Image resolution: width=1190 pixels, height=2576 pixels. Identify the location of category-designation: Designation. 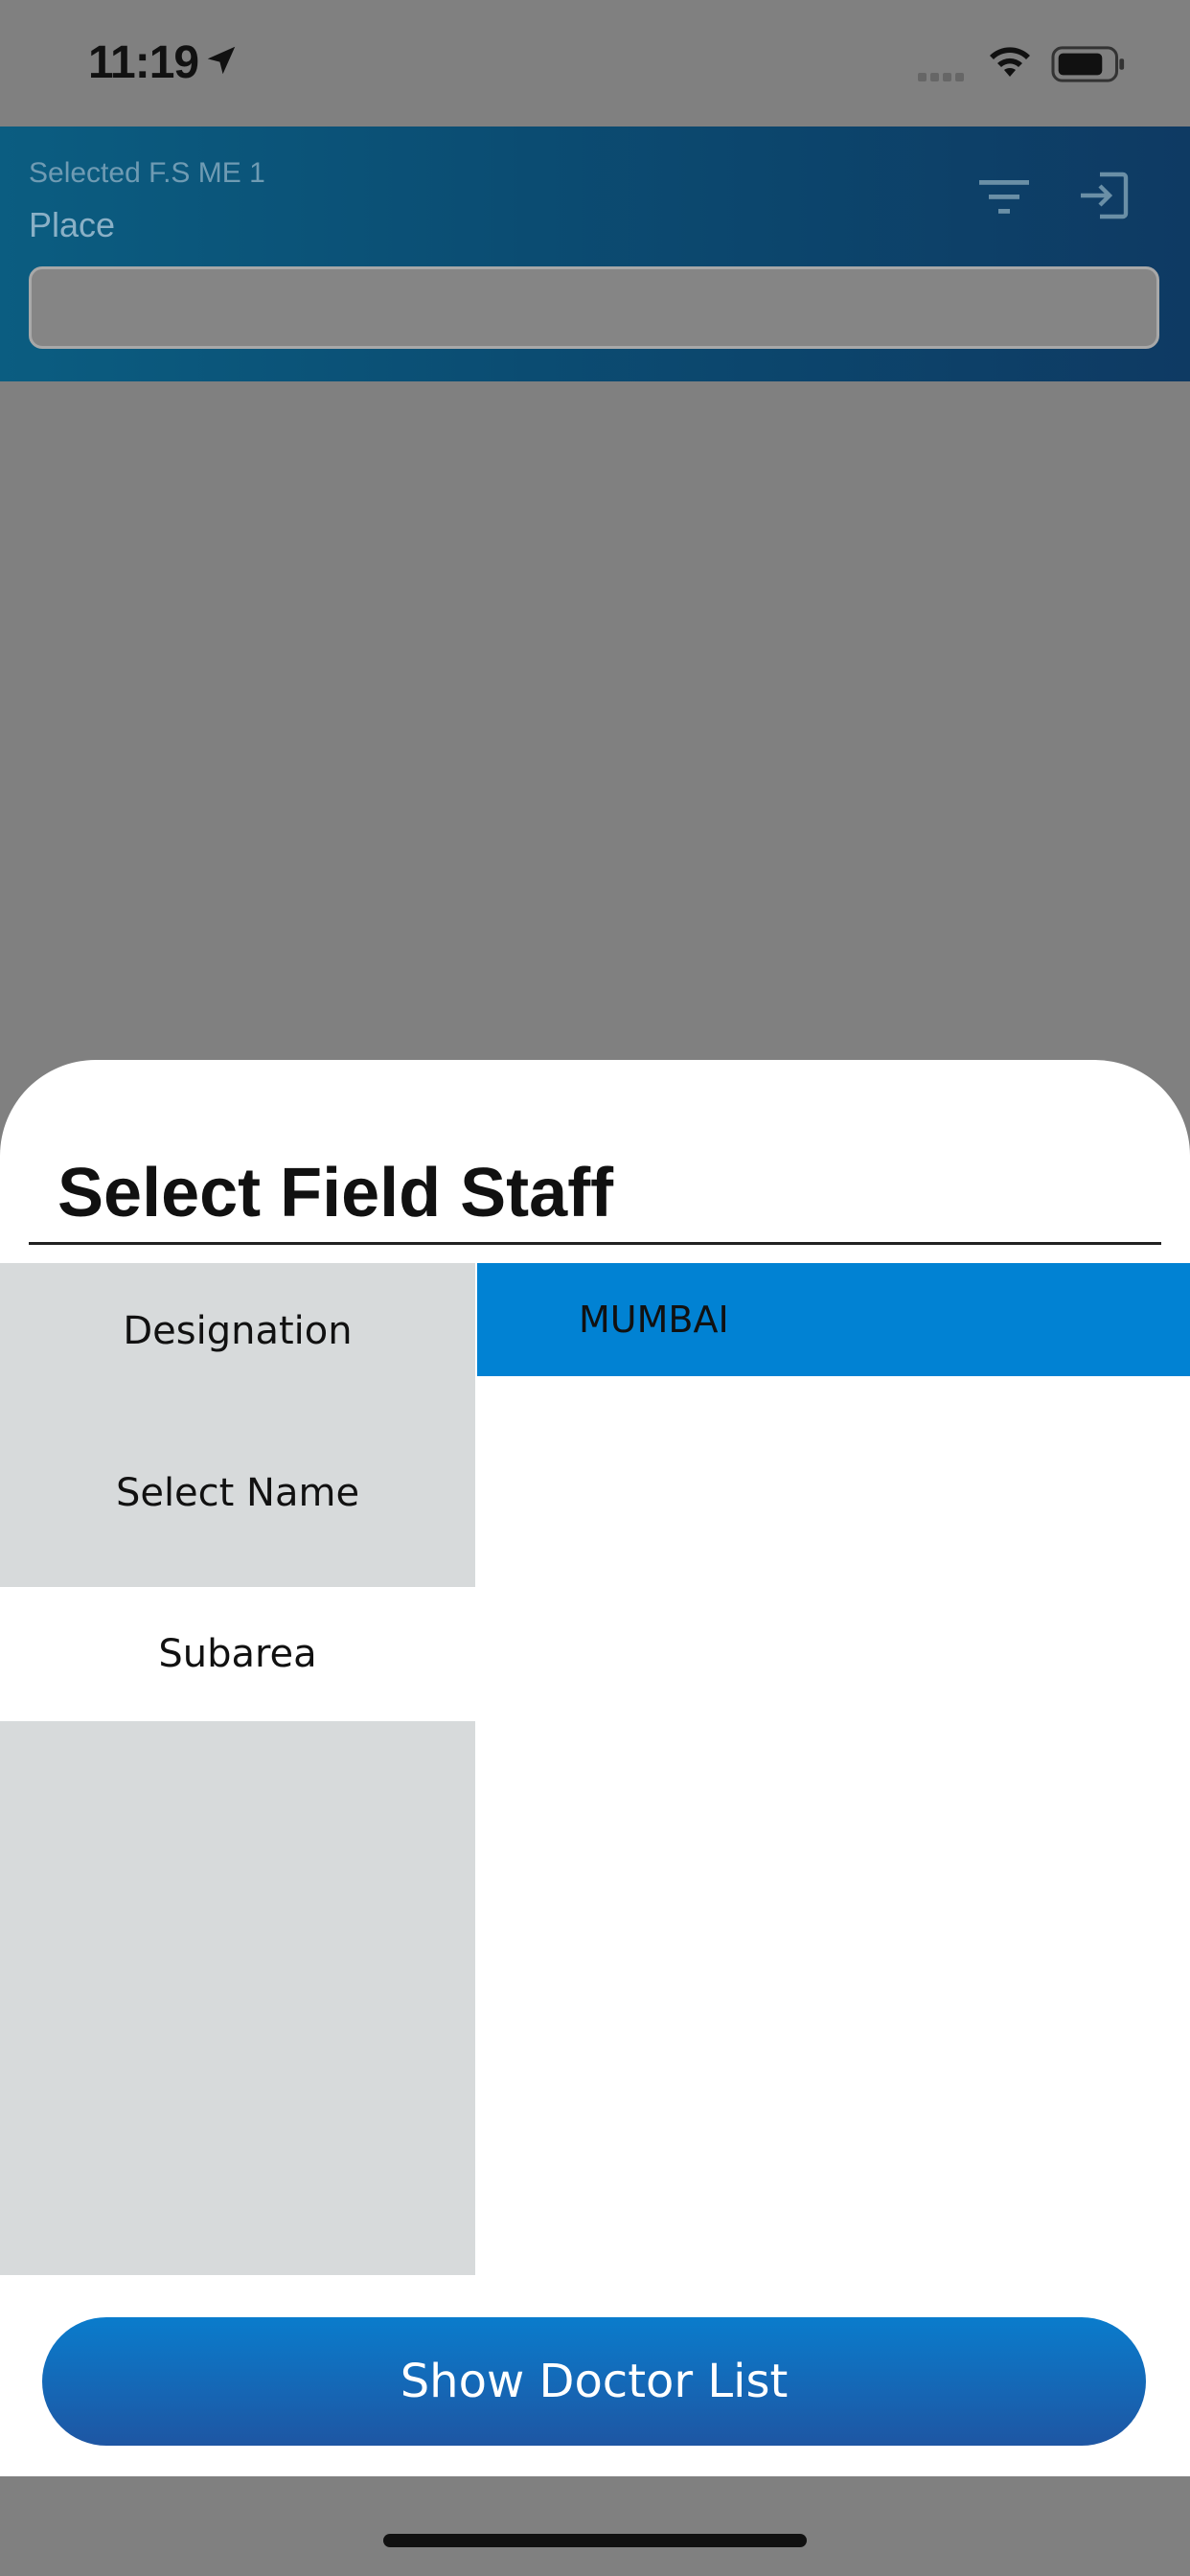
(238, 1331).